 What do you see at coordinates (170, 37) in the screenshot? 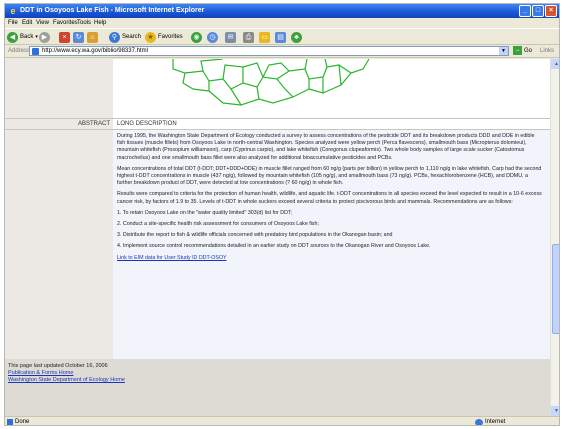
I see `favorites-label: Favorites` at bounding box center [170, 37].